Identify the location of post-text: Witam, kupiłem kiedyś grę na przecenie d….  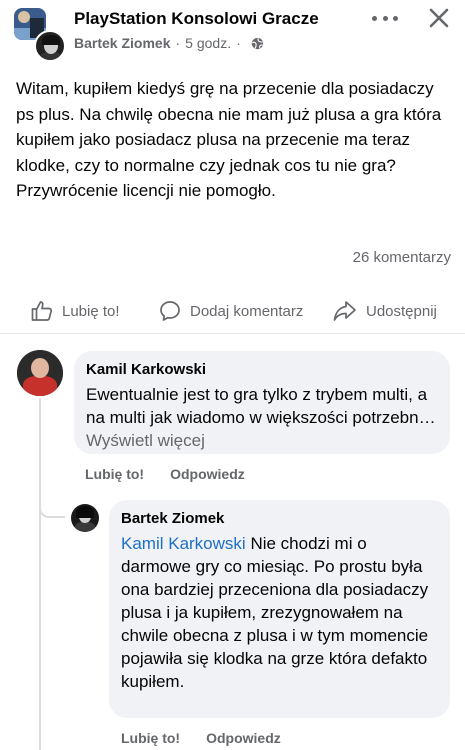
(229, 139).